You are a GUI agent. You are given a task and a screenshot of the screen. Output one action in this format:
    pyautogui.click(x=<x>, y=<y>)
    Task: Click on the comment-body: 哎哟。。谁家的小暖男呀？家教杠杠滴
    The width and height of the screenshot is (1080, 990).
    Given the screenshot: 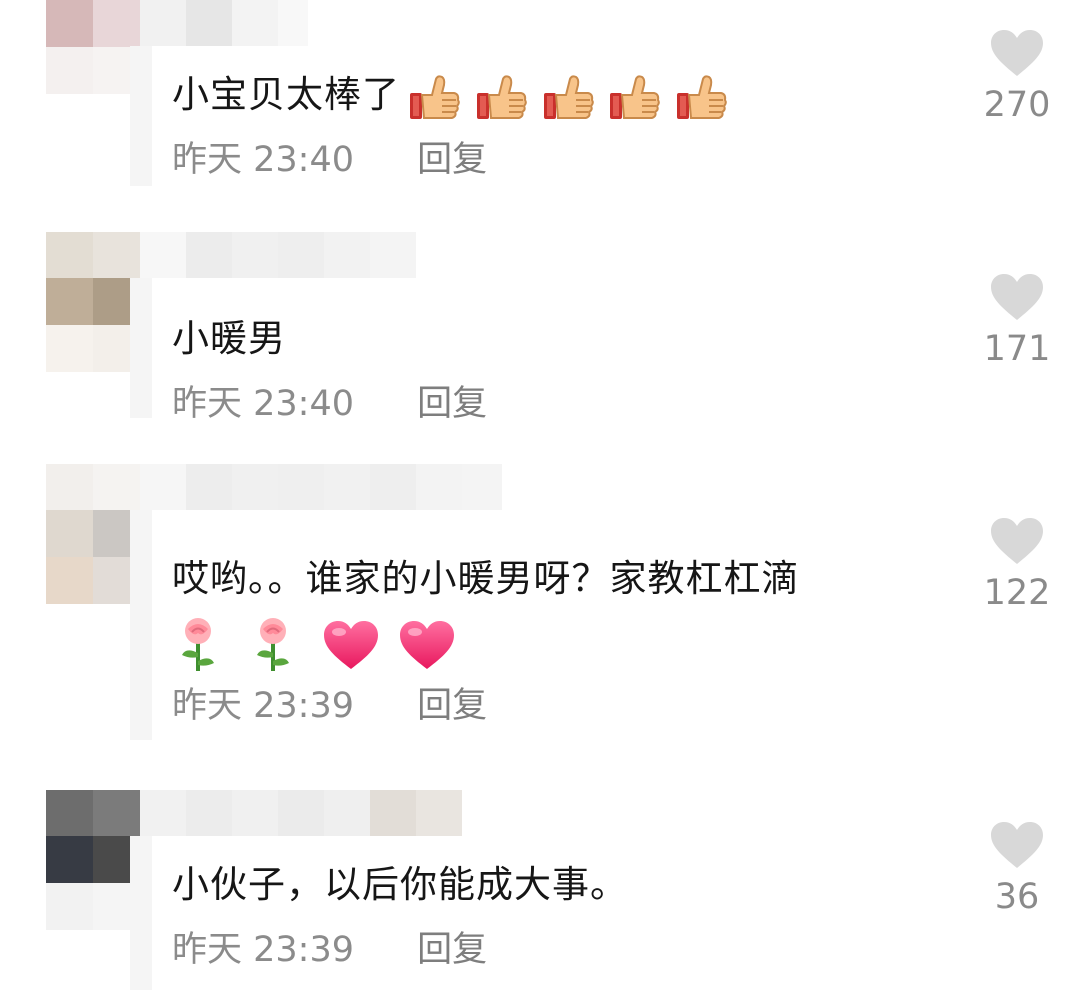 What is the action you would take?
    pyautogui.click(x=486, y=578)
    